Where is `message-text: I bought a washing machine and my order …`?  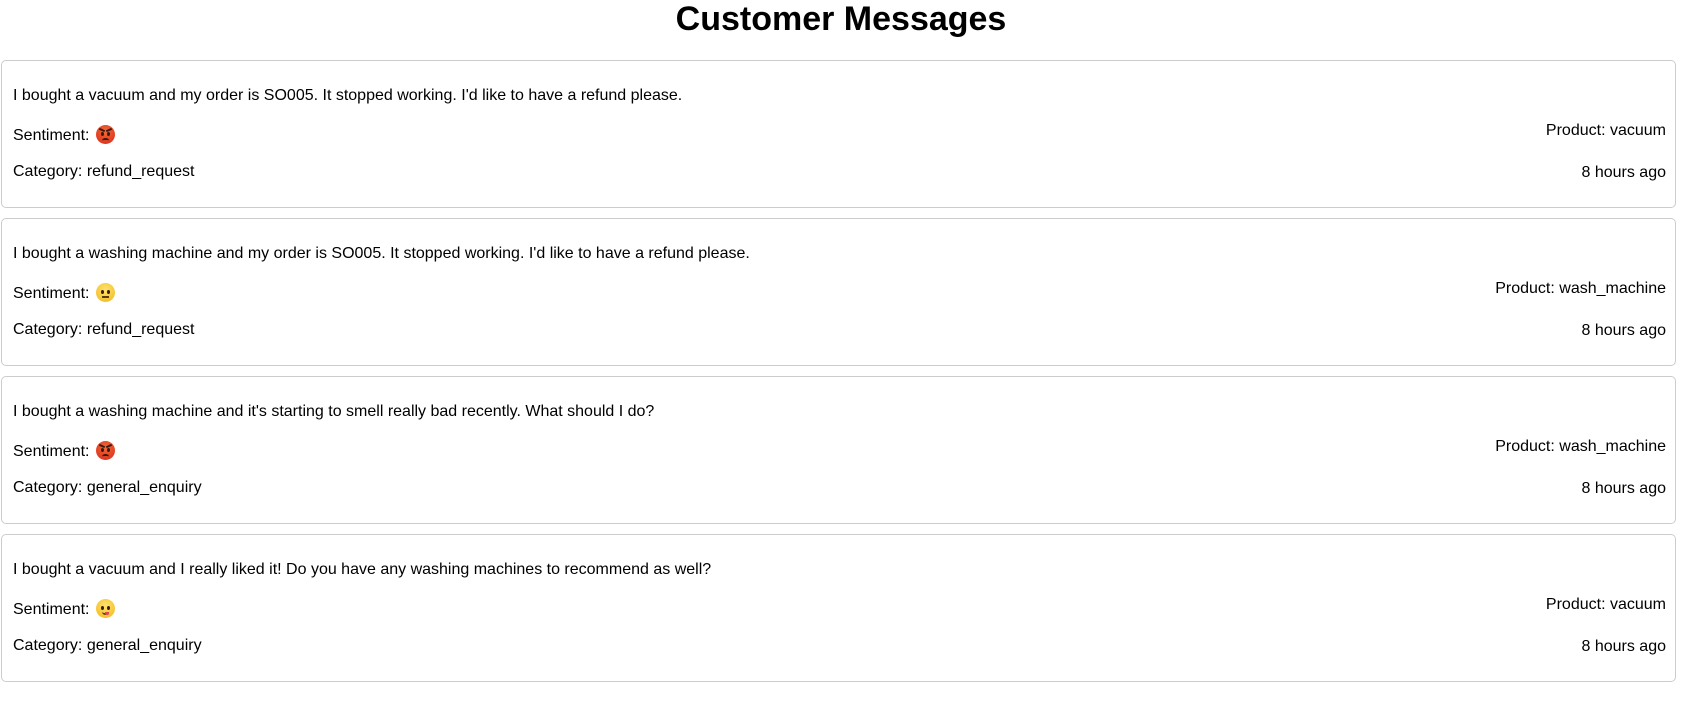 message-text: I bought a washing machine and my order … is located at coordinates (381, 253).